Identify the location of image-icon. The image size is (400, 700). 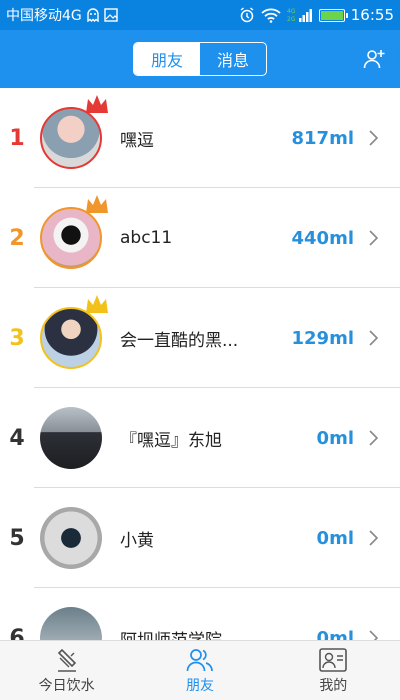
(111, 15).